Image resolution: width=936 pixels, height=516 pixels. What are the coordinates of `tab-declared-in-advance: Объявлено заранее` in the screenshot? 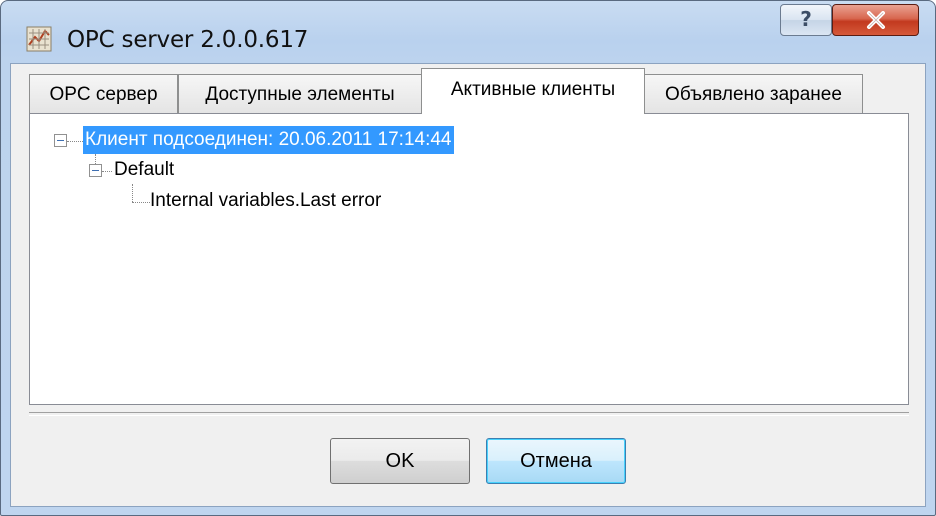 It's located at (753, 94).